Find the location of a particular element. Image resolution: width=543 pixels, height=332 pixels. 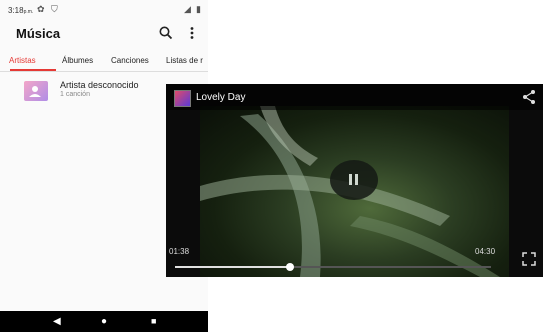

navigation-bar: ◀ ● ■ is located at coordinates (104, 321).